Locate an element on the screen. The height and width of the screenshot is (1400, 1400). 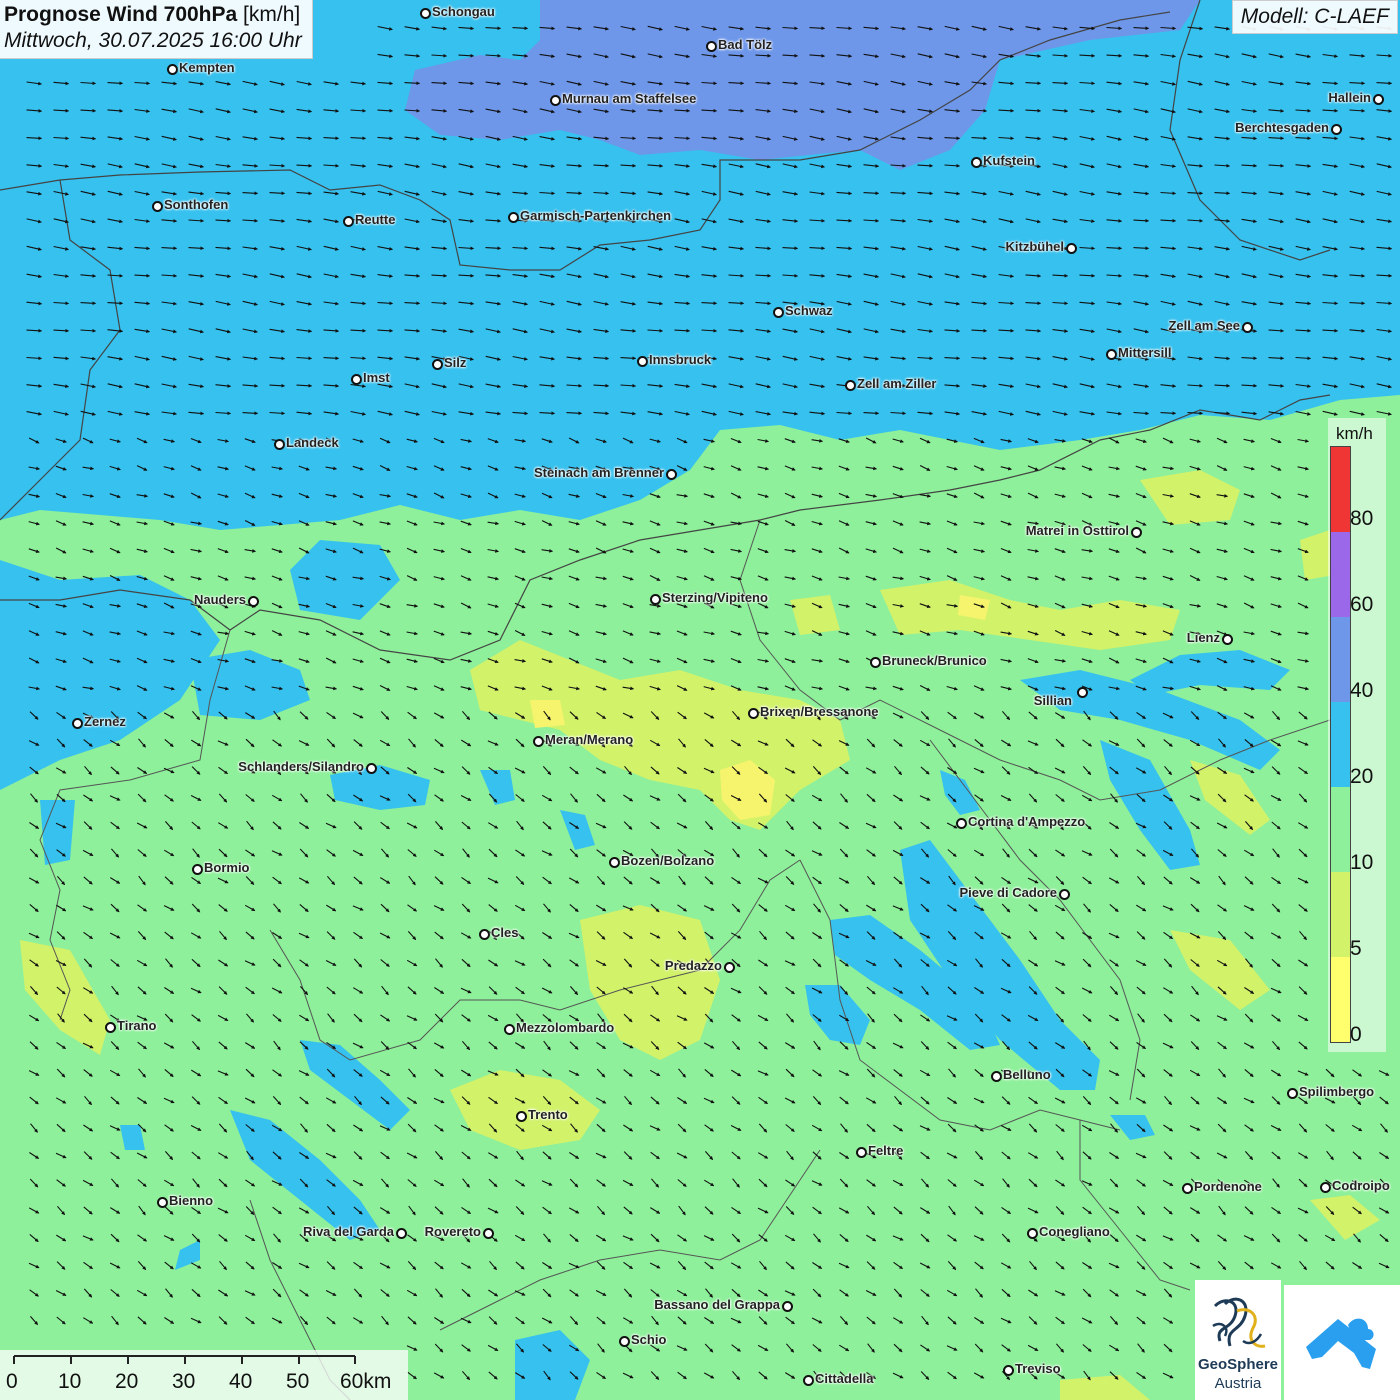
city-label: Pieve di Cadore is located at coordinates (1008, 892).